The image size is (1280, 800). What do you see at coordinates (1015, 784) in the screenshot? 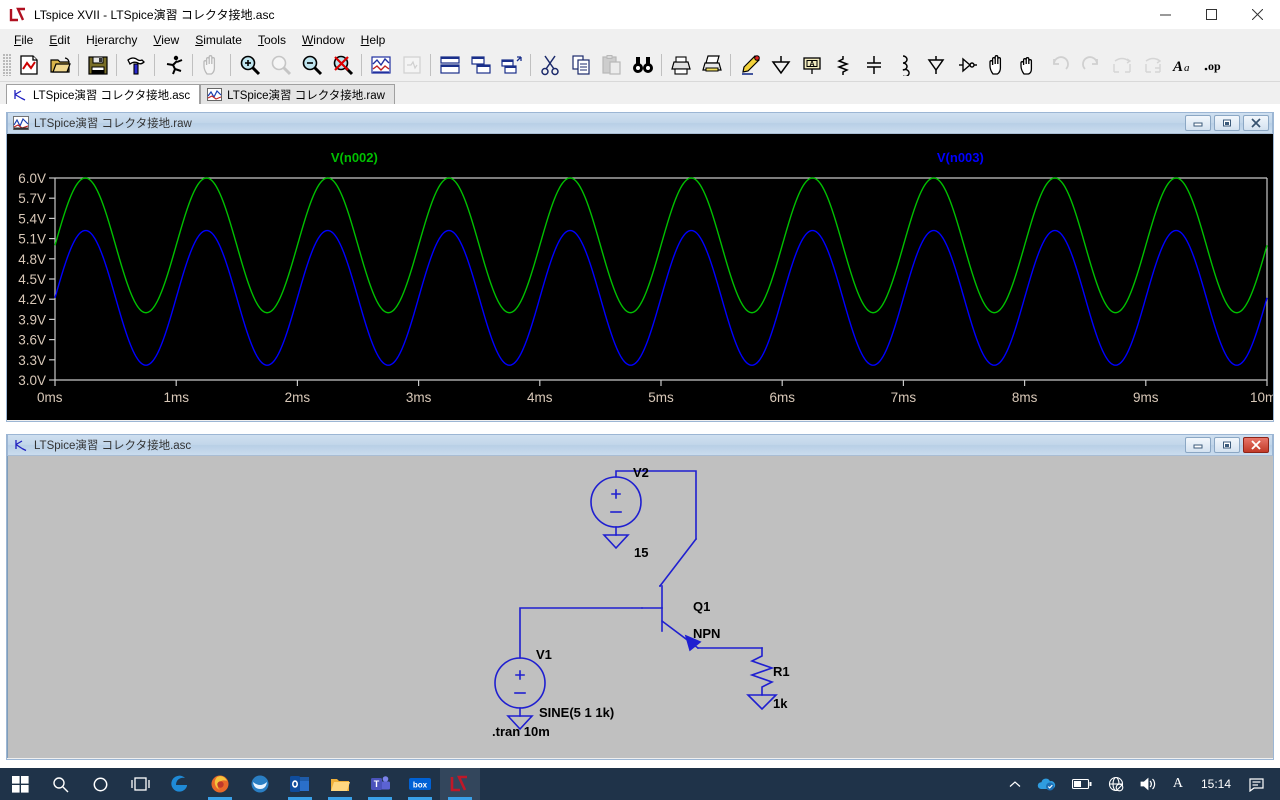
I see `show-hidden-icons-chevron` at bounding box center [1015, 784].